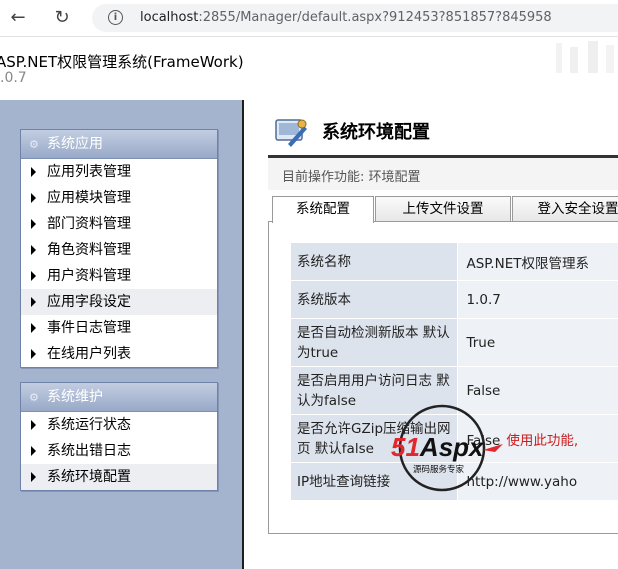 Image resolution: width=618 pixels, height=569 pixels. I want to click on menu-group-title: 系统维护, so click(75, 397).